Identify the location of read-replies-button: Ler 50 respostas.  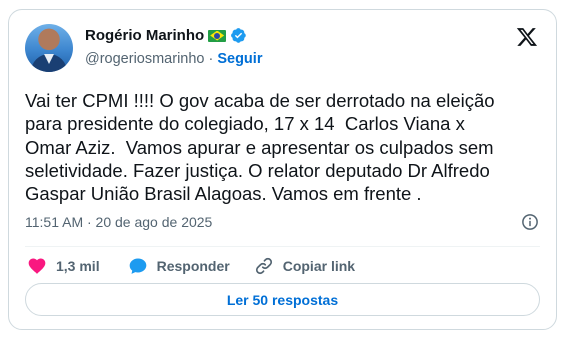
(282, 299).